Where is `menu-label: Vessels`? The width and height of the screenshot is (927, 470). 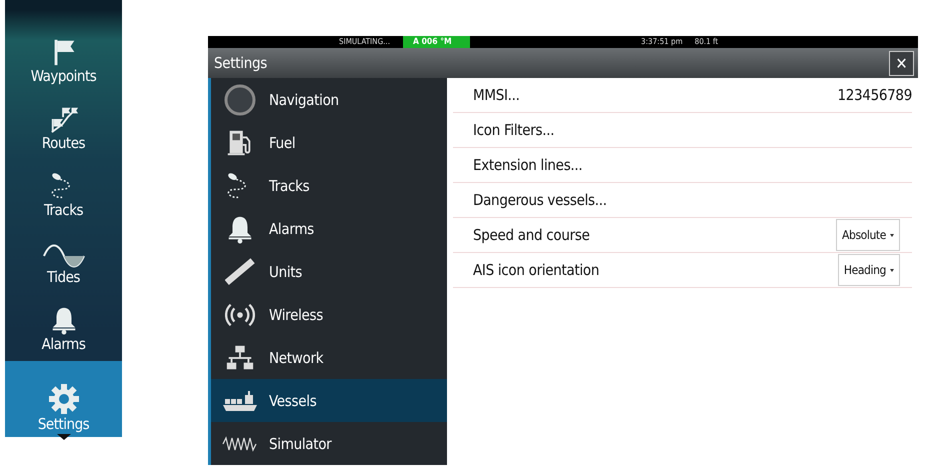 menu-label: Vessels is located at coordinates (292, 401).